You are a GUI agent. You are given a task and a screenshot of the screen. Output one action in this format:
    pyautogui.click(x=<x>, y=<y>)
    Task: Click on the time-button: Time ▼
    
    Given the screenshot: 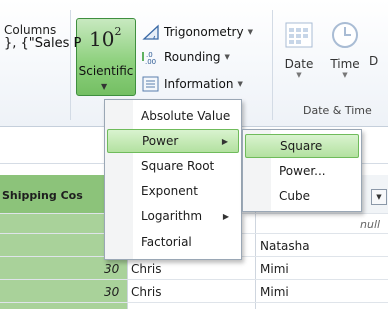 What is the action you would take?
    pyautogui.click(x=345, y=49)
    